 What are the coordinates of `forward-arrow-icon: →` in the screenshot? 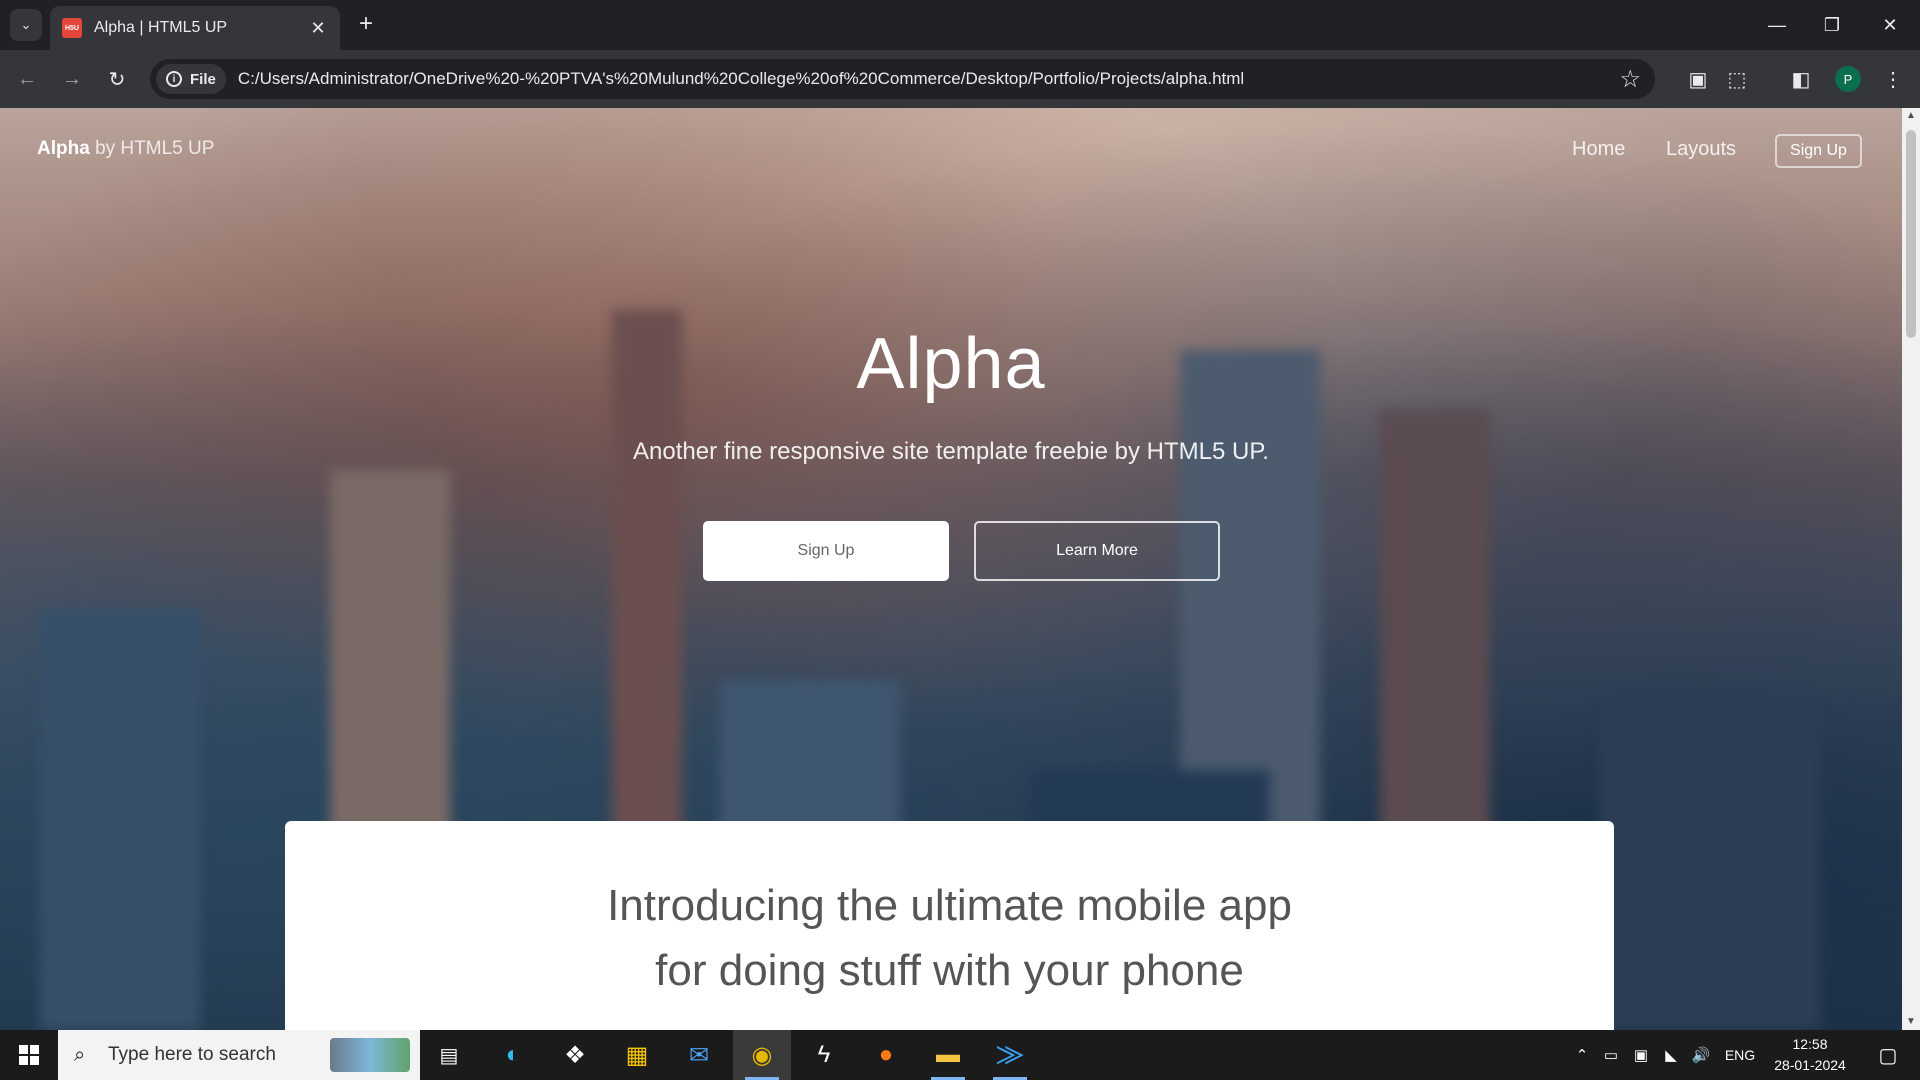 It's located at (72, 79).